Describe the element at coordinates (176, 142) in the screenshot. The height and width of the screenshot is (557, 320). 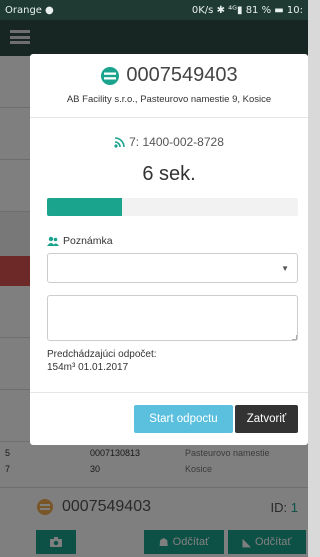
I see `register-label: 7: 1400-002-8728` at that location.